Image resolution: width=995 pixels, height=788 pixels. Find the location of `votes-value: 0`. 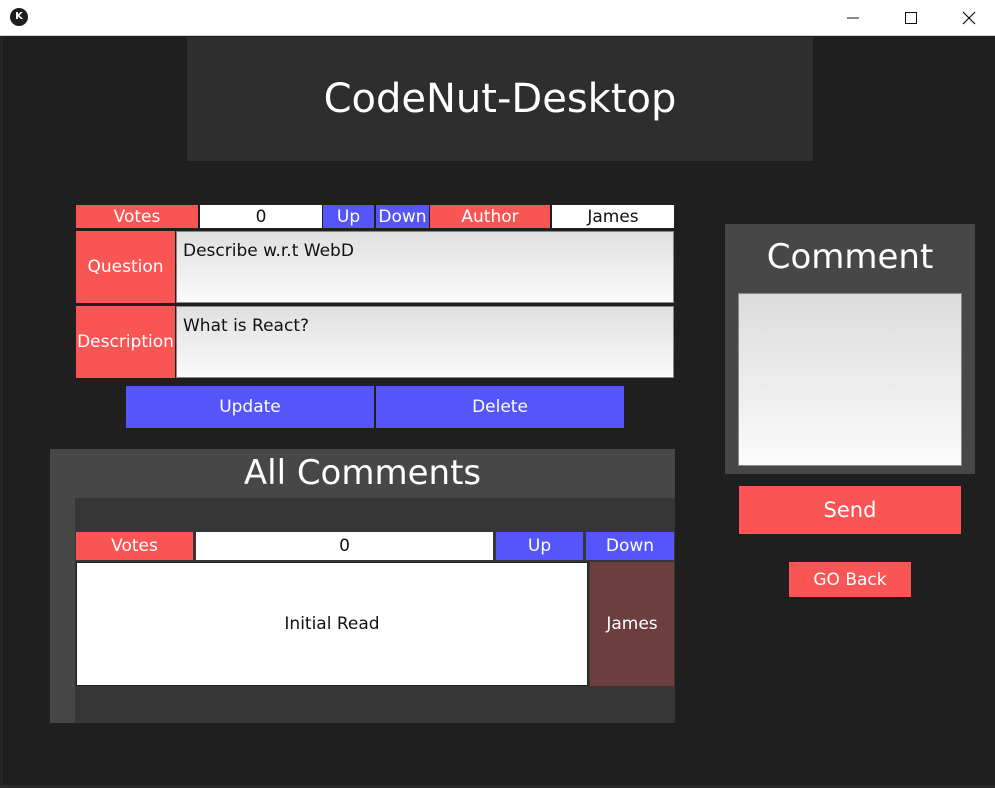

votes-value: 0 is located at coordinates (261, 216).